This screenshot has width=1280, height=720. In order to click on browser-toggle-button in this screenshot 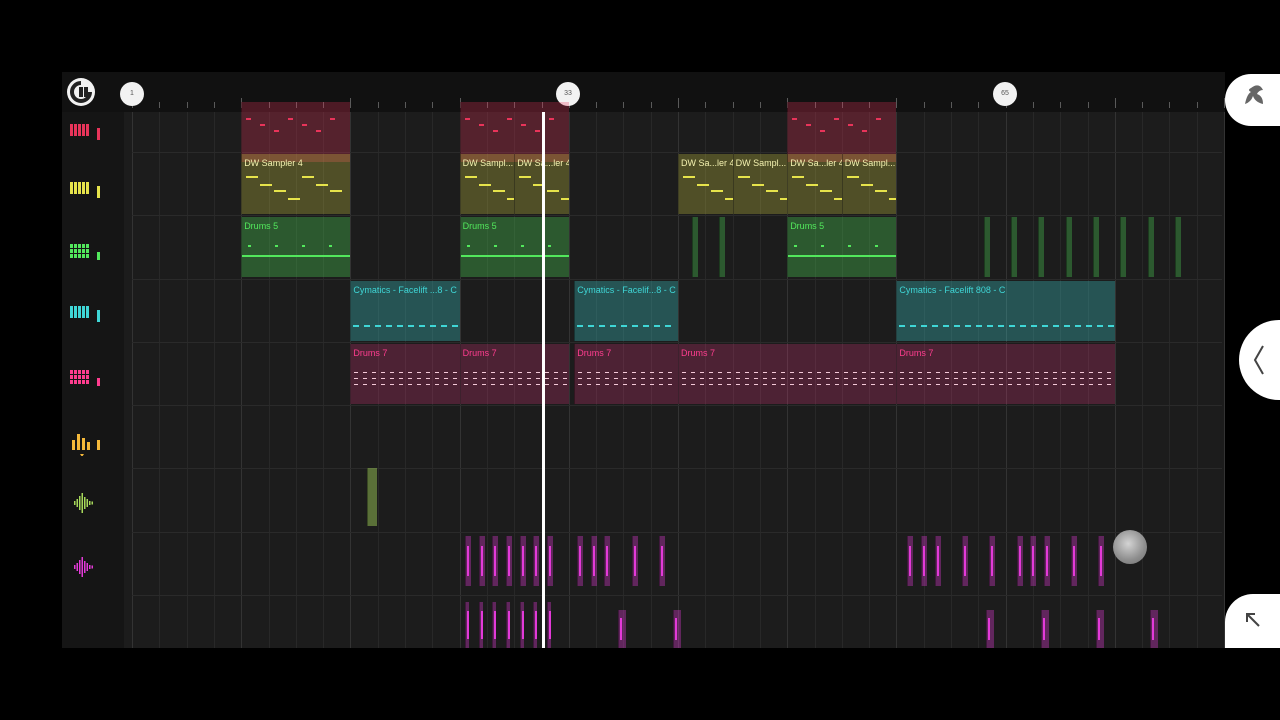, I will do `click(1252, 100)`.